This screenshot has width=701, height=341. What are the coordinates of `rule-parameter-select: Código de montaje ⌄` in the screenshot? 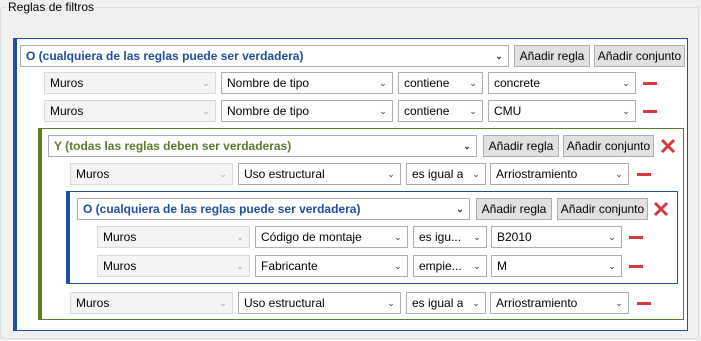 It's located at (331, 237).